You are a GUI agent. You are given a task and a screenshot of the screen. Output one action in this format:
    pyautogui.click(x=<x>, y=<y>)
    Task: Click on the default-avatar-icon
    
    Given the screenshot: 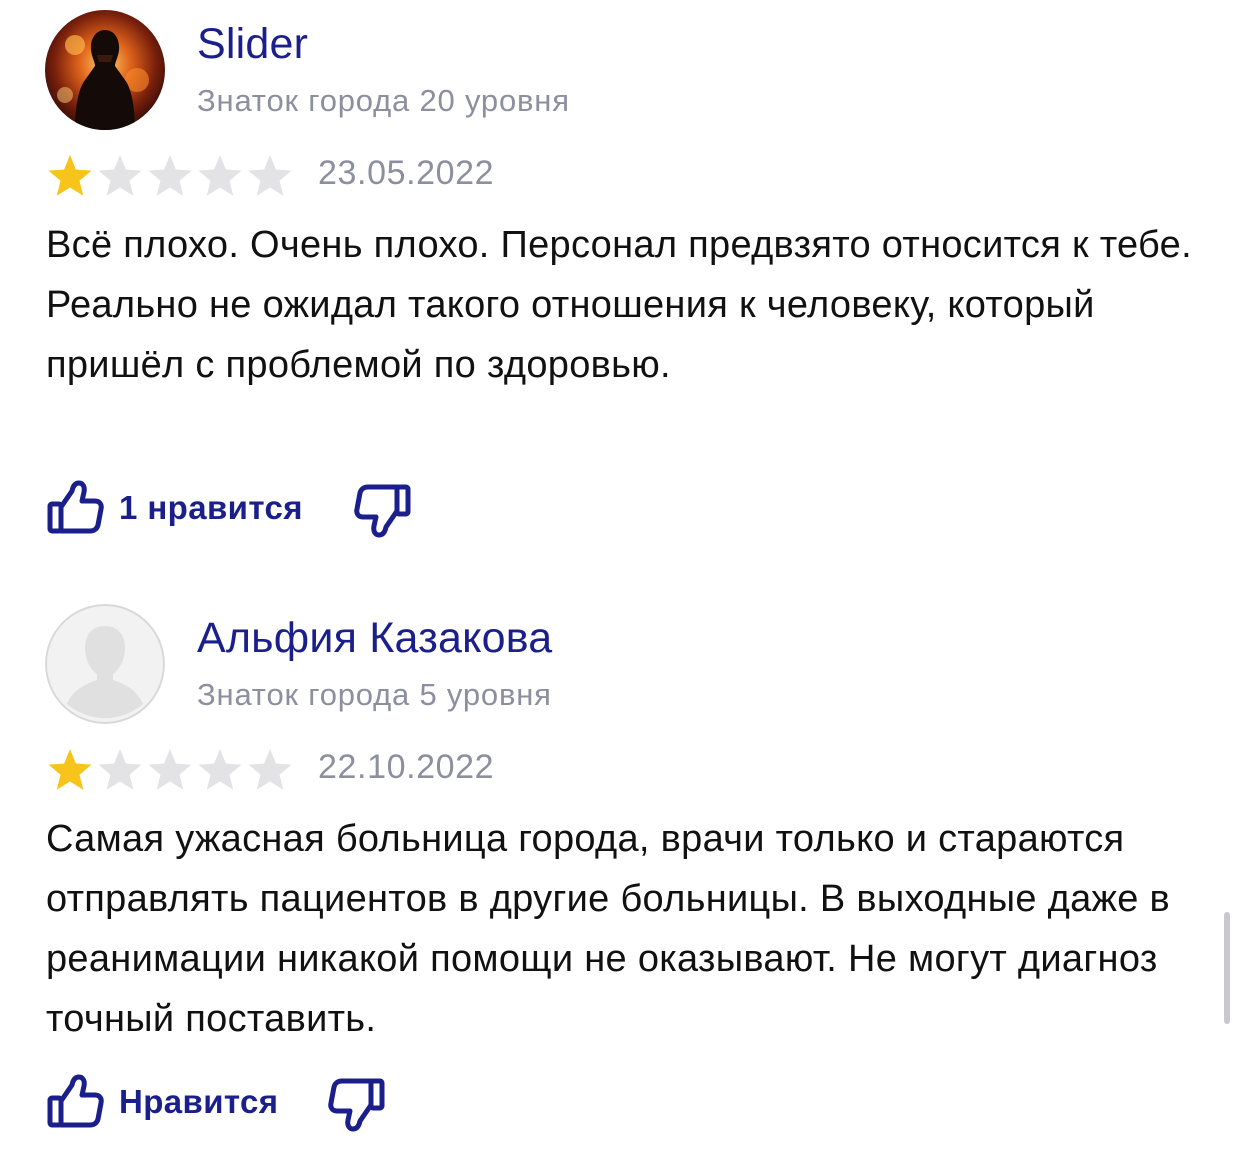 What is the action you would take?
    pyautogui.click(x=105, y=664)
    